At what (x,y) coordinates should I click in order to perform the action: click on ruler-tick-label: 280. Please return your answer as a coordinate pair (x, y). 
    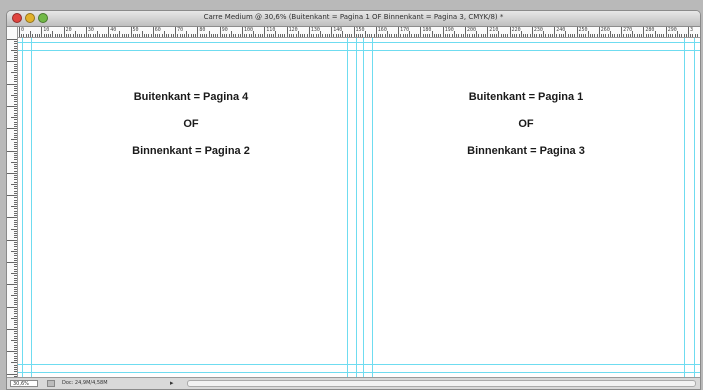
    Looking at the image, I should click on (650, 30).